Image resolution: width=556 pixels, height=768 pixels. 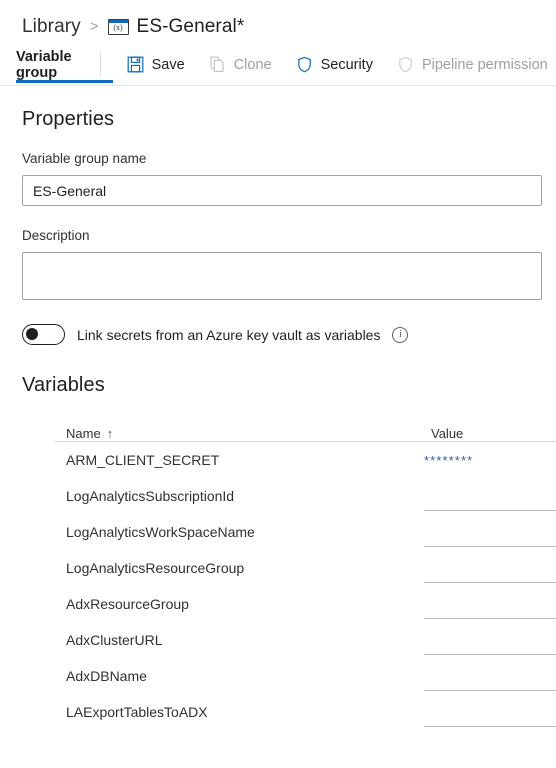 I want to click on table-row: AdxClusterURL, so click(x=278, y=640).